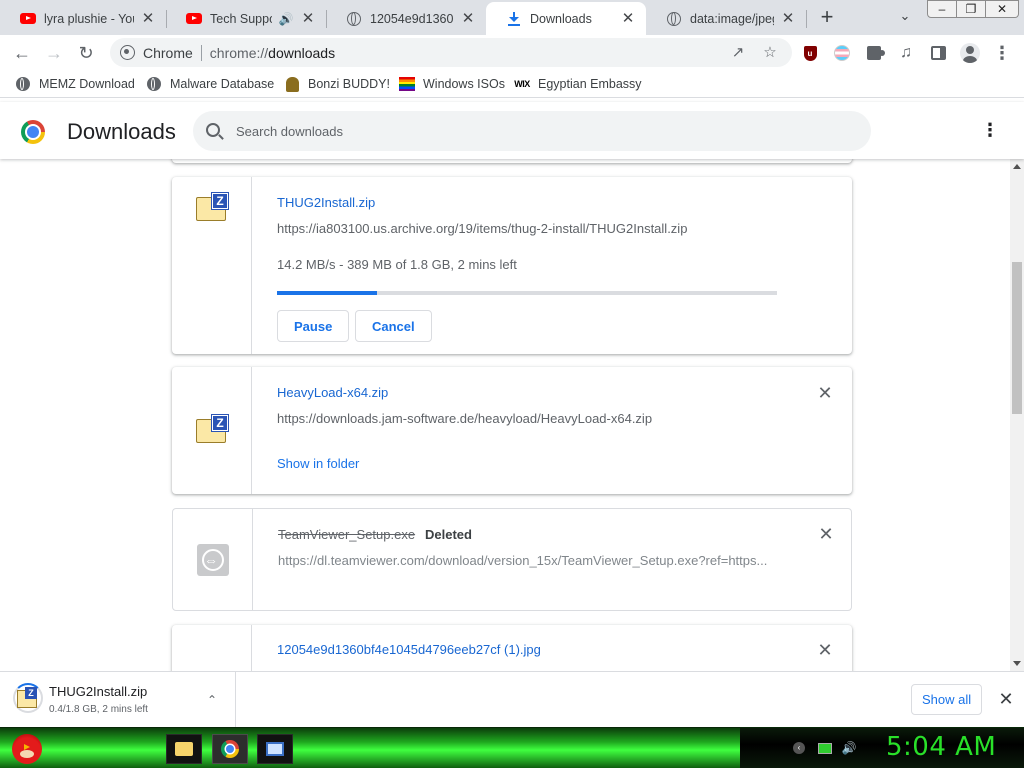 The height and width of the screenshot is (768, 1024). What do you see at coordinates (947, 699) in the screenshot?
I see `show-all-button: Show all` at bounding box center [947, 699].